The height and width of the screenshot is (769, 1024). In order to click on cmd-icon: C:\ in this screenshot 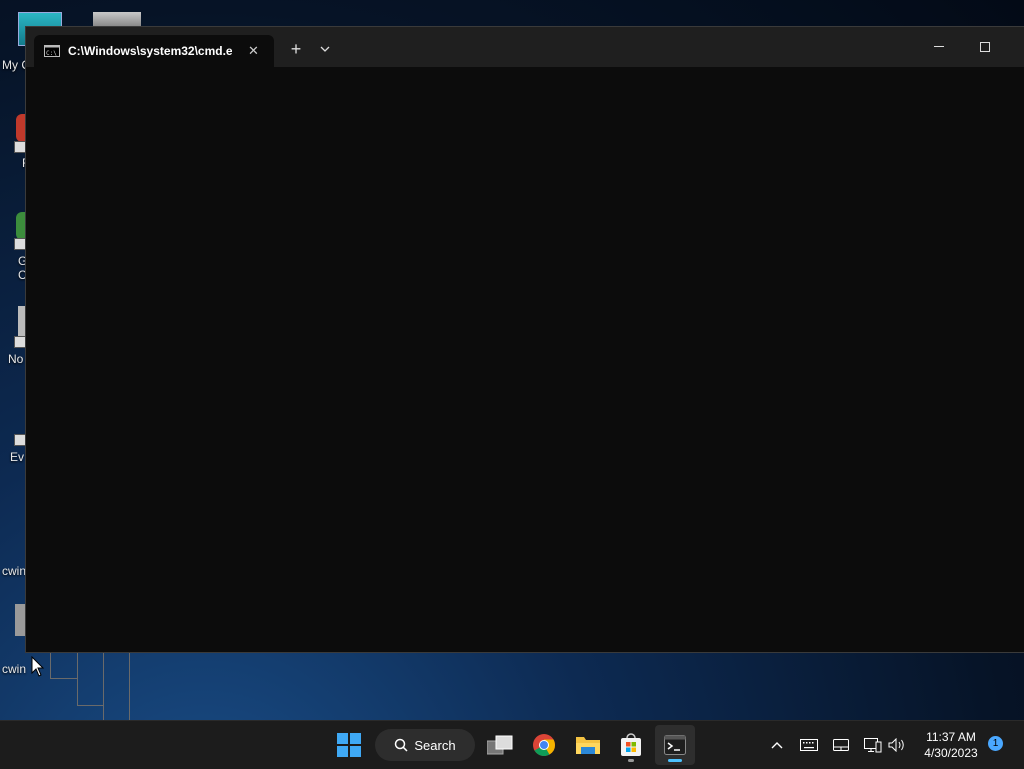, I will do `click(52, 51)`.